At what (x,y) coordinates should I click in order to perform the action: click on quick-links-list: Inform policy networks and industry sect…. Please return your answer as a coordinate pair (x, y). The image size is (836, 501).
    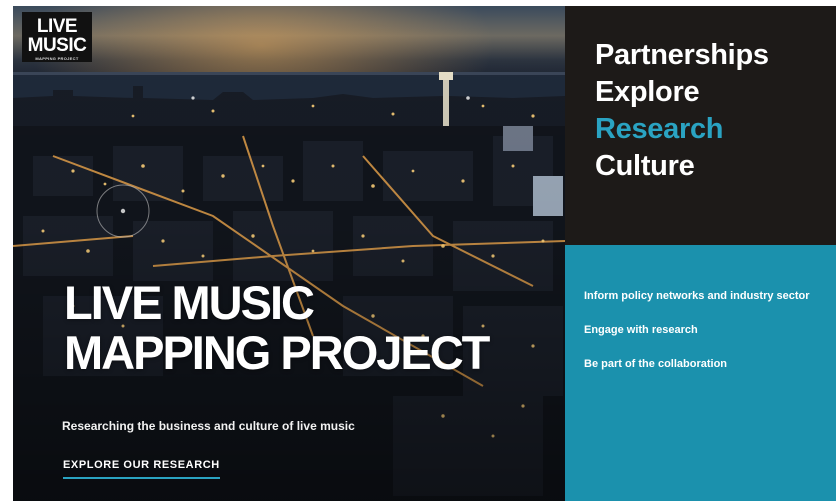
    Looking at the image, I should click on (704, 339).